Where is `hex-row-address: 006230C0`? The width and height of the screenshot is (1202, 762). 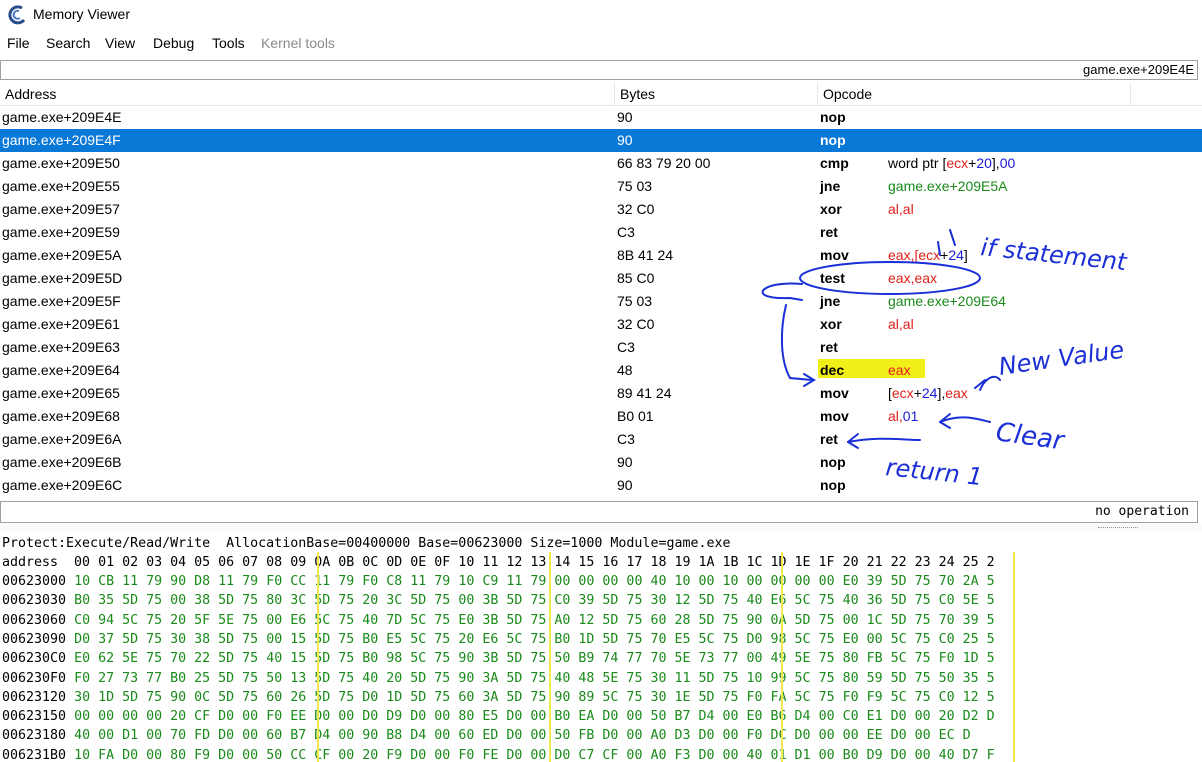 hex-row-address: 006230C0 is located at coordinates (34, 659).